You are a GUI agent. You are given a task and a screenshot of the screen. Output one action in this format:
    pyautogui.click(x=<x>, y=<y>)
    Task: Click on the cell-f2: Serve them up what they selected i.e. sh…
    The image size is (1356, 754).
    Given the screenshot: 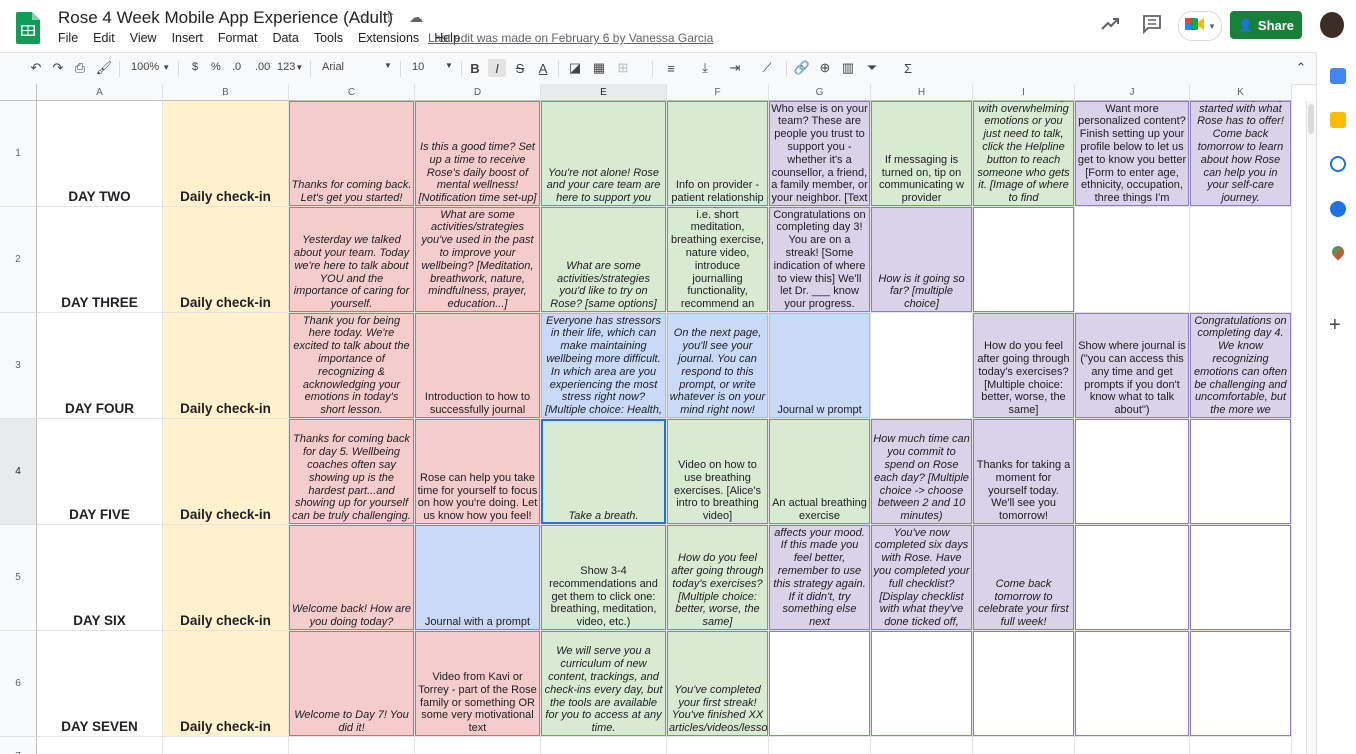 What is the action you would take?
    pyautogui.click(x=718, y=260)
    